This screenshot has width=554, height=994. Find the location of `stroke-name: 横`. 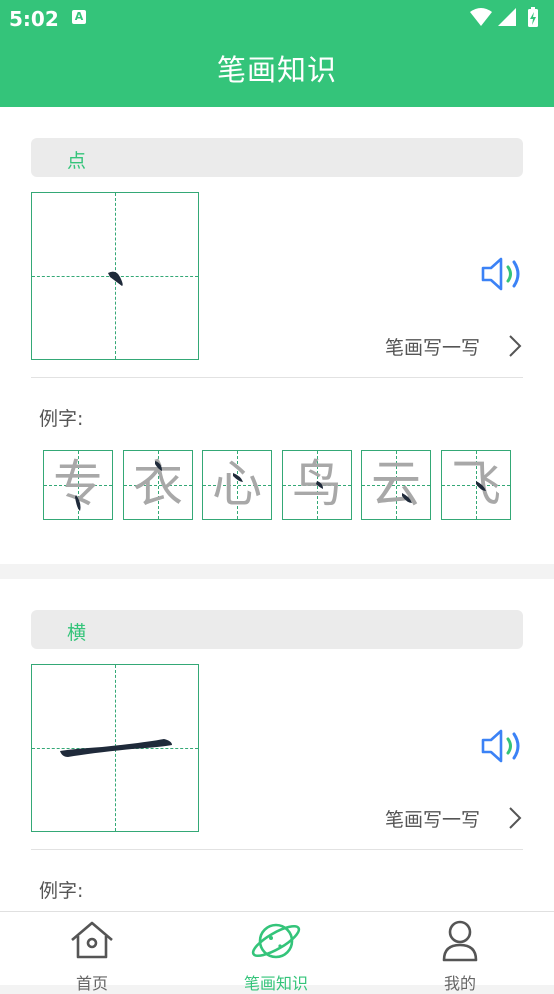

stroke-name: 横 is located at coordinates (77, 633).